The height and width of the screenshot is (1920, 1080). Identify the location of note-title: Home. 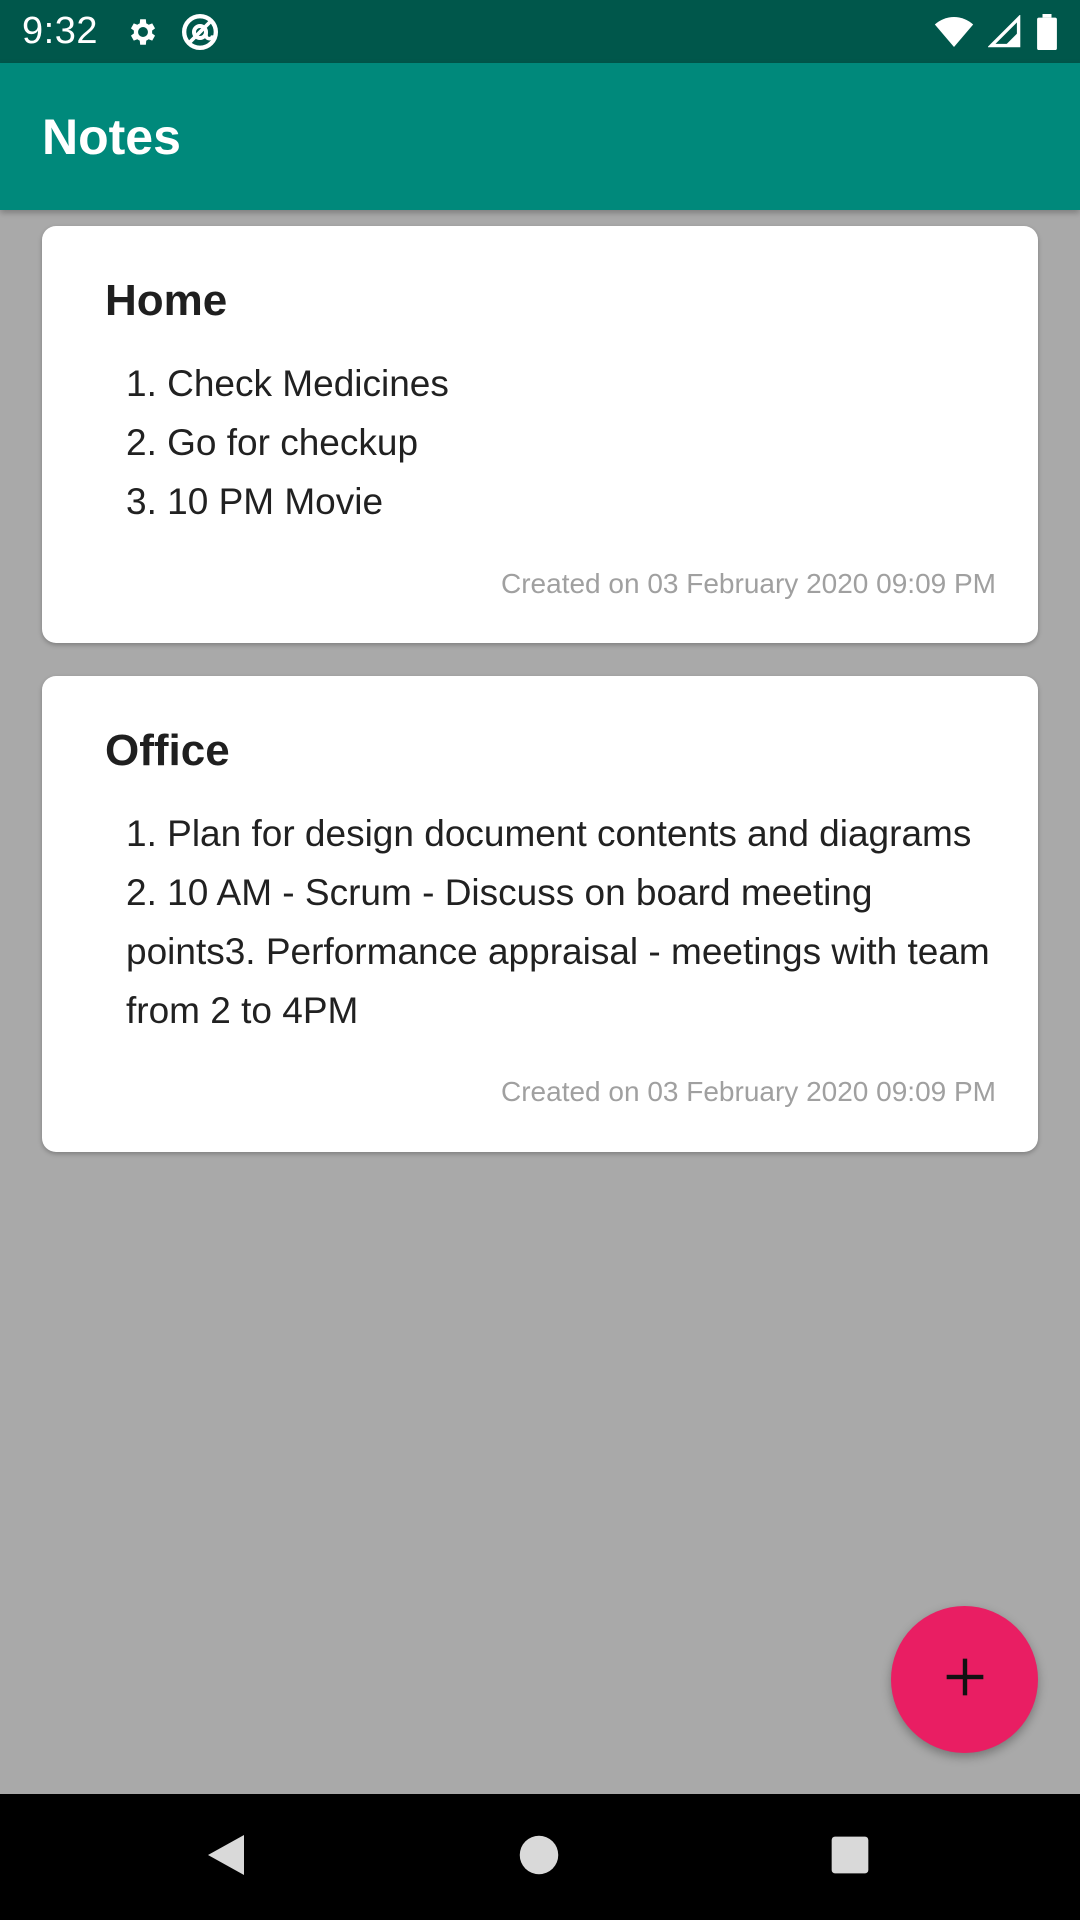
(166, 300).